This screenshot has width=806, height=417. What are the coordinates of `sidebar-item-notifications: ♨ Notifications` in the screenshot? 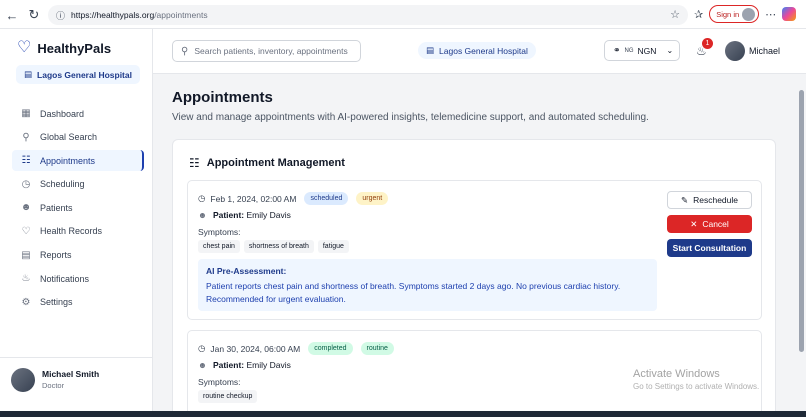 It's located at (78, 278).